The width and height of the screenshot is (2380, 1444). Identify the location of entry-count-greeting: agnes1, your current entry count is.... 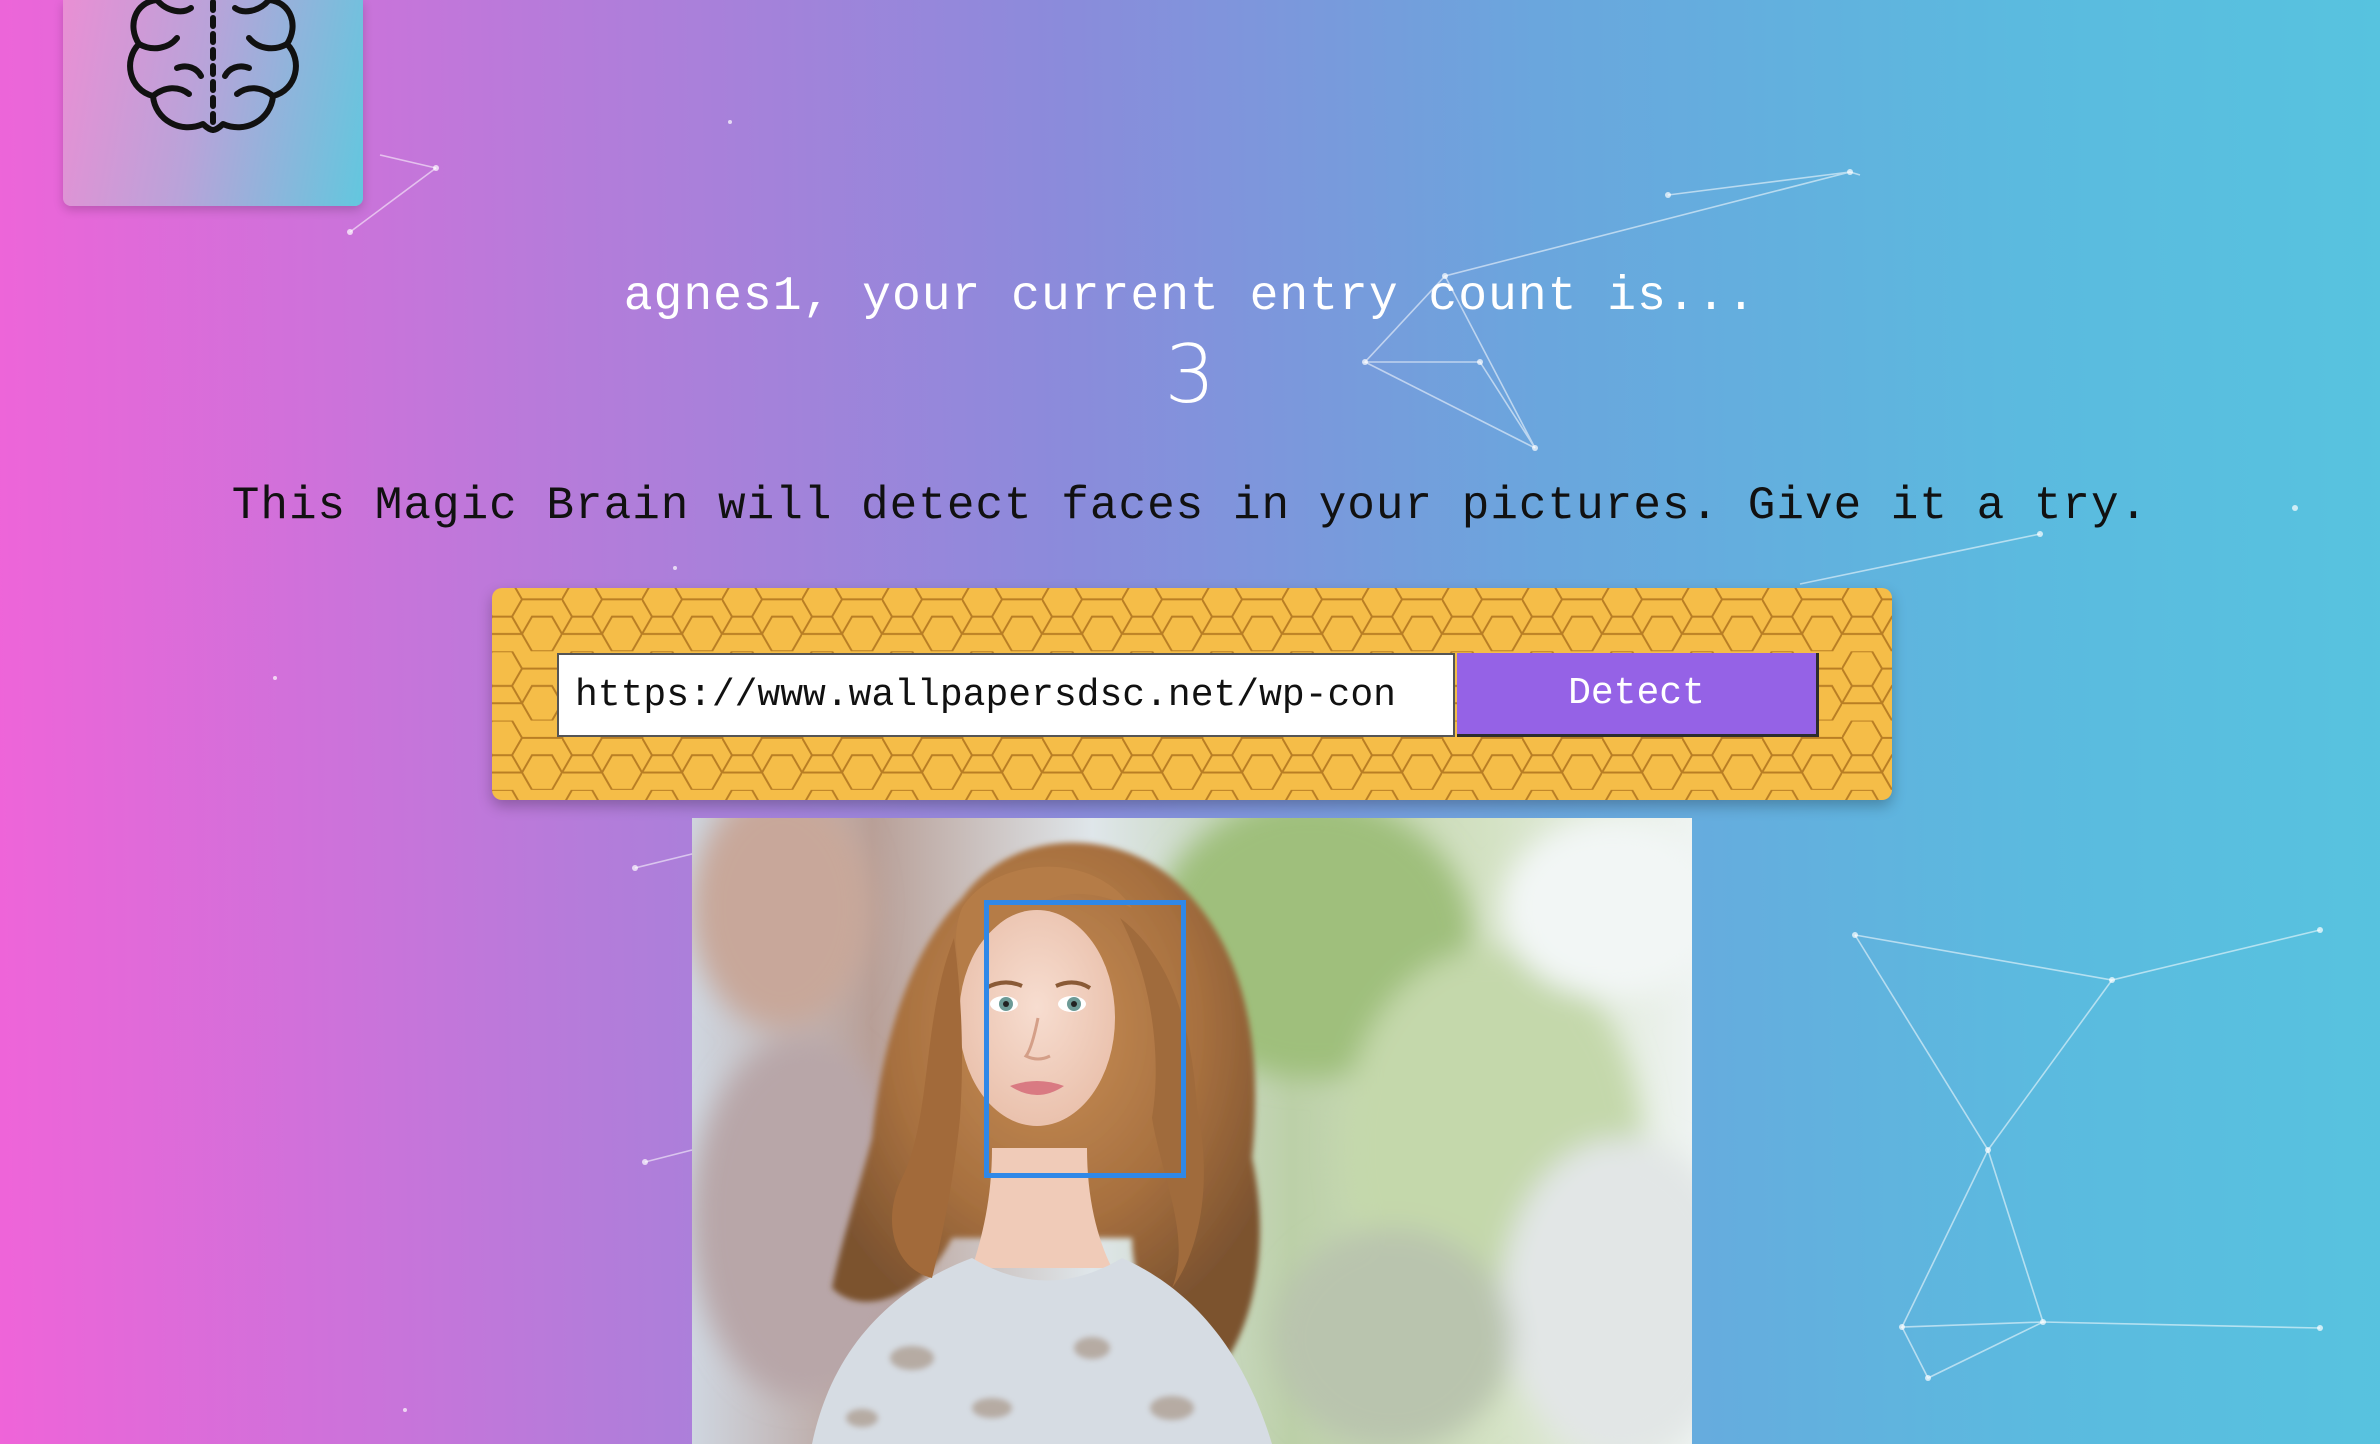
(1190, 297).